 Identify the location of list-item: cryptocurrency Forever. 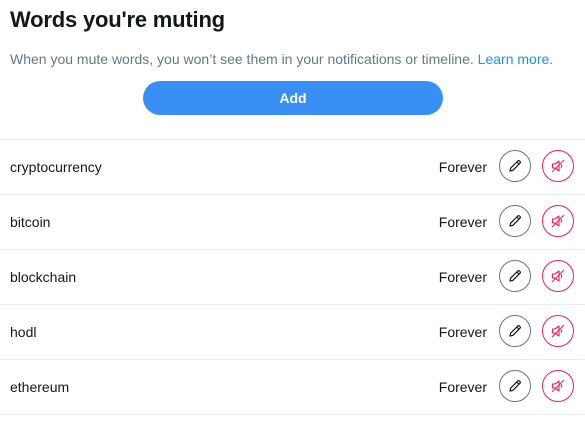
(292, 167).